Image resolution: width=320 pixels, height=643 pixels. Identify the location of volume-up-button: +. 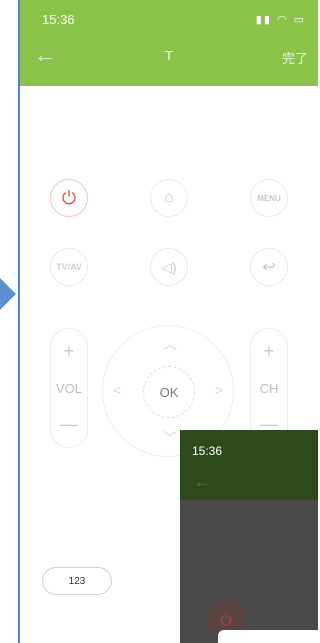
(69, 351).